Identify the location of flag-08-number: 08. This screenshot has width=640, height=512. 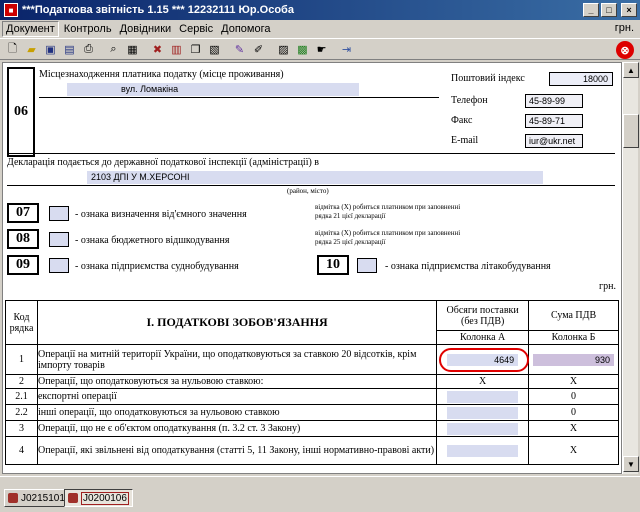
(23, 239).